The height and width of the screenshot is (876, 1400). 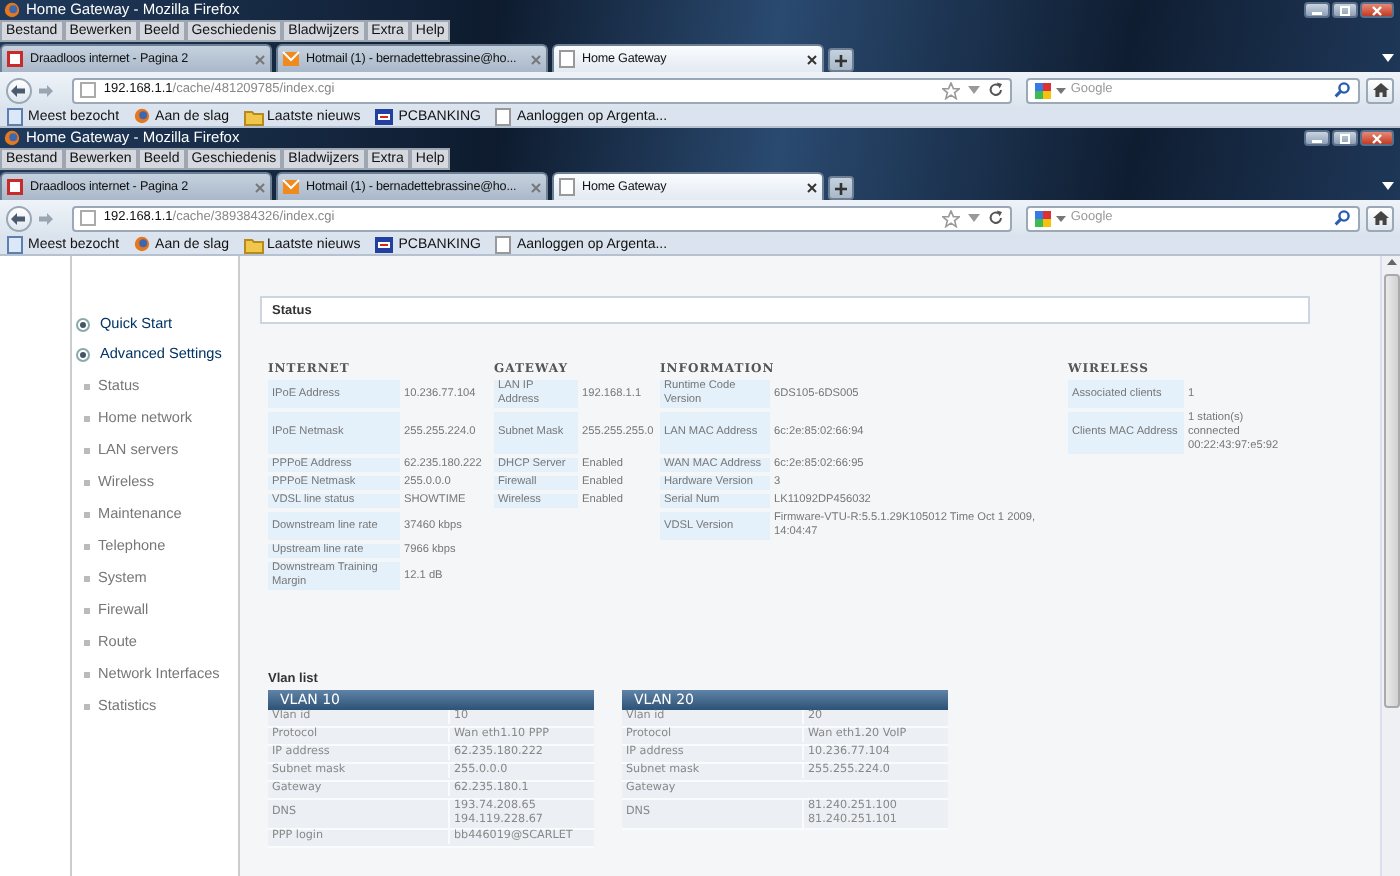 I want to click on scrollbar, so click(x=1390, y=566).